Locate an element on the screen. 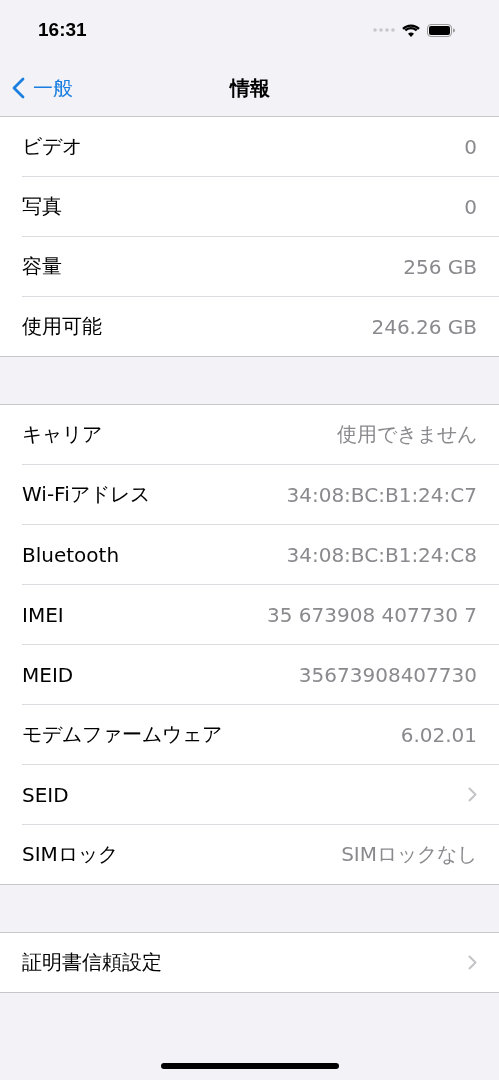  row-label: ビデオ is located at coordinates (52, 146).